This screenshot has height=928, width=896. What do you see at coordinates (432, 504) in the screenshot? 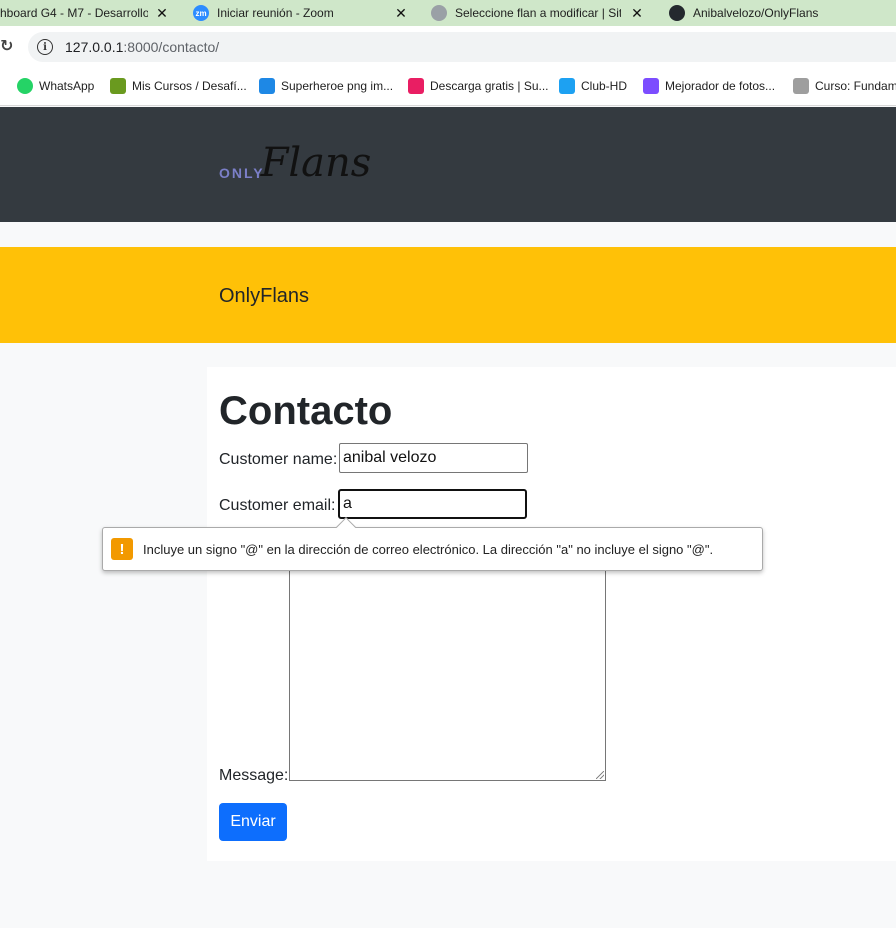
I see `customer-email-input` at bounding box center [432, 504].